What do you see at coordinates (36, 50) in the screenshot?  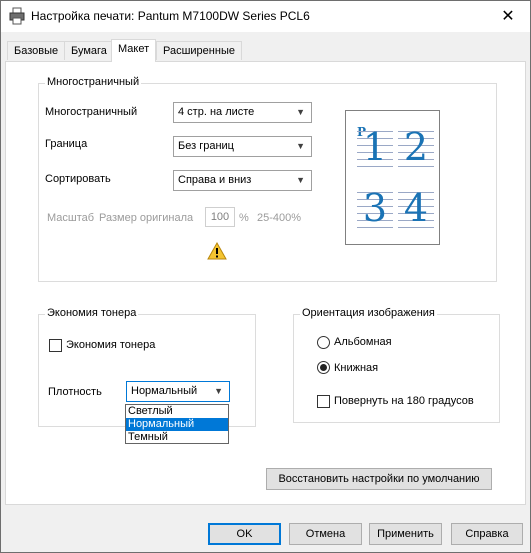 I see `tab-basic: Базовые` at bounding box center [36, 50].